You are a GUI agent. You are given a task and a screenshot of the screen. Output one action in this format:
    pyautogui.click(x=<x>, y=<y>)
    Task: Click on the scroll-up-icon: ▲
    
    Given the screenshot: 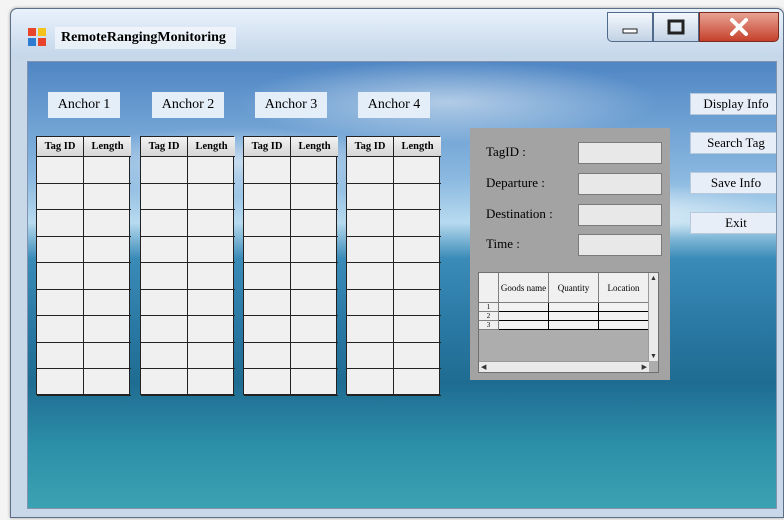 What is the action you would take?
    pyautogui.click(x=653, y=278)
    